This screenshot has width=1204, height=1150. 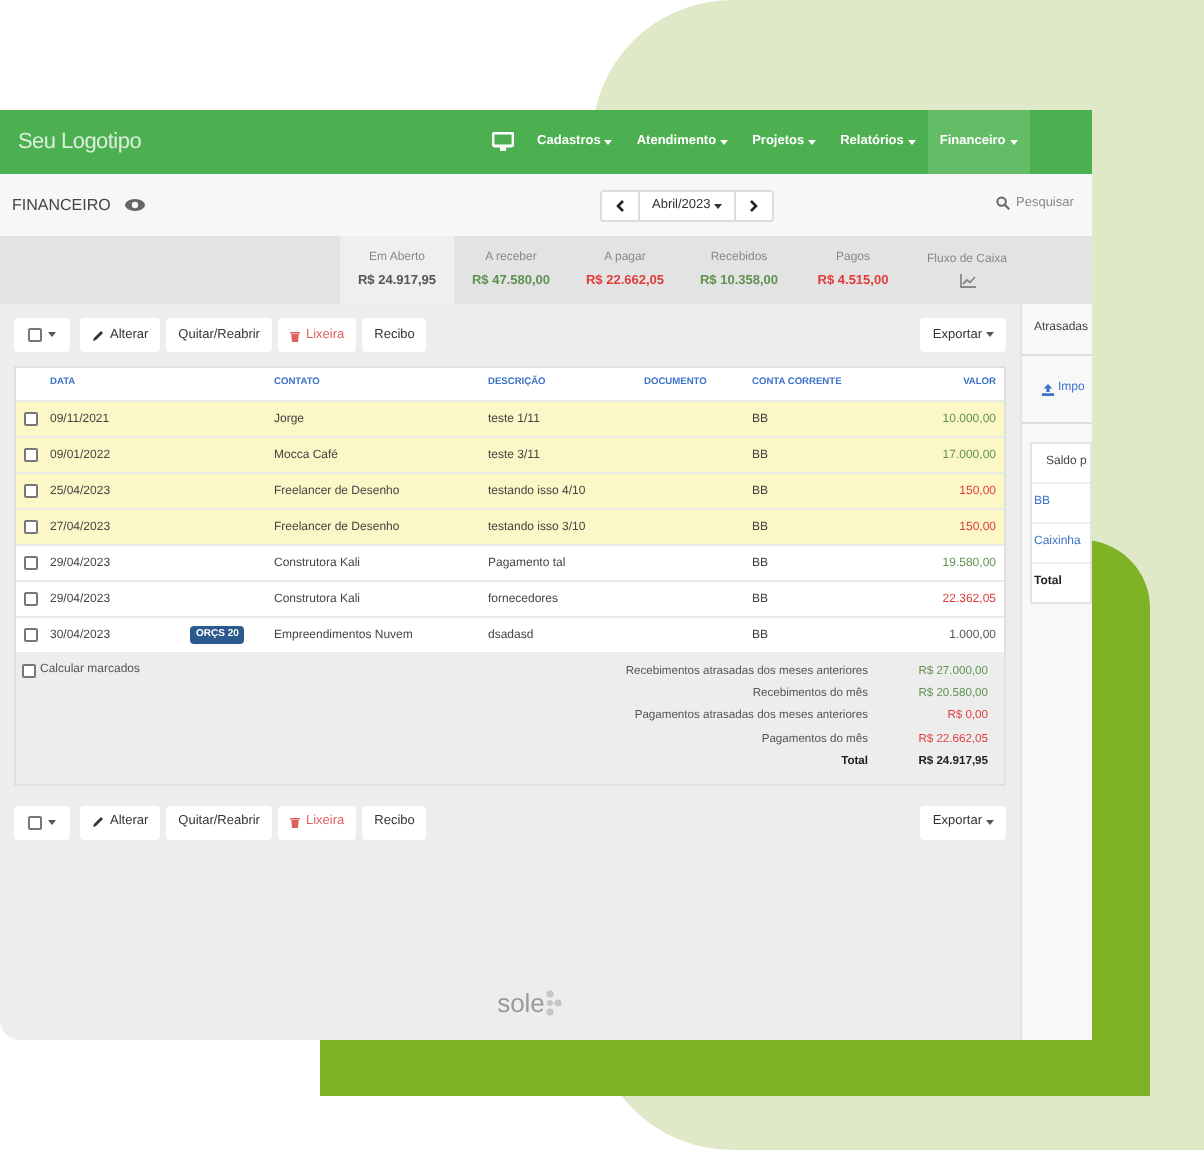 I want to click on next-month-button, so click(x=754, y=206).